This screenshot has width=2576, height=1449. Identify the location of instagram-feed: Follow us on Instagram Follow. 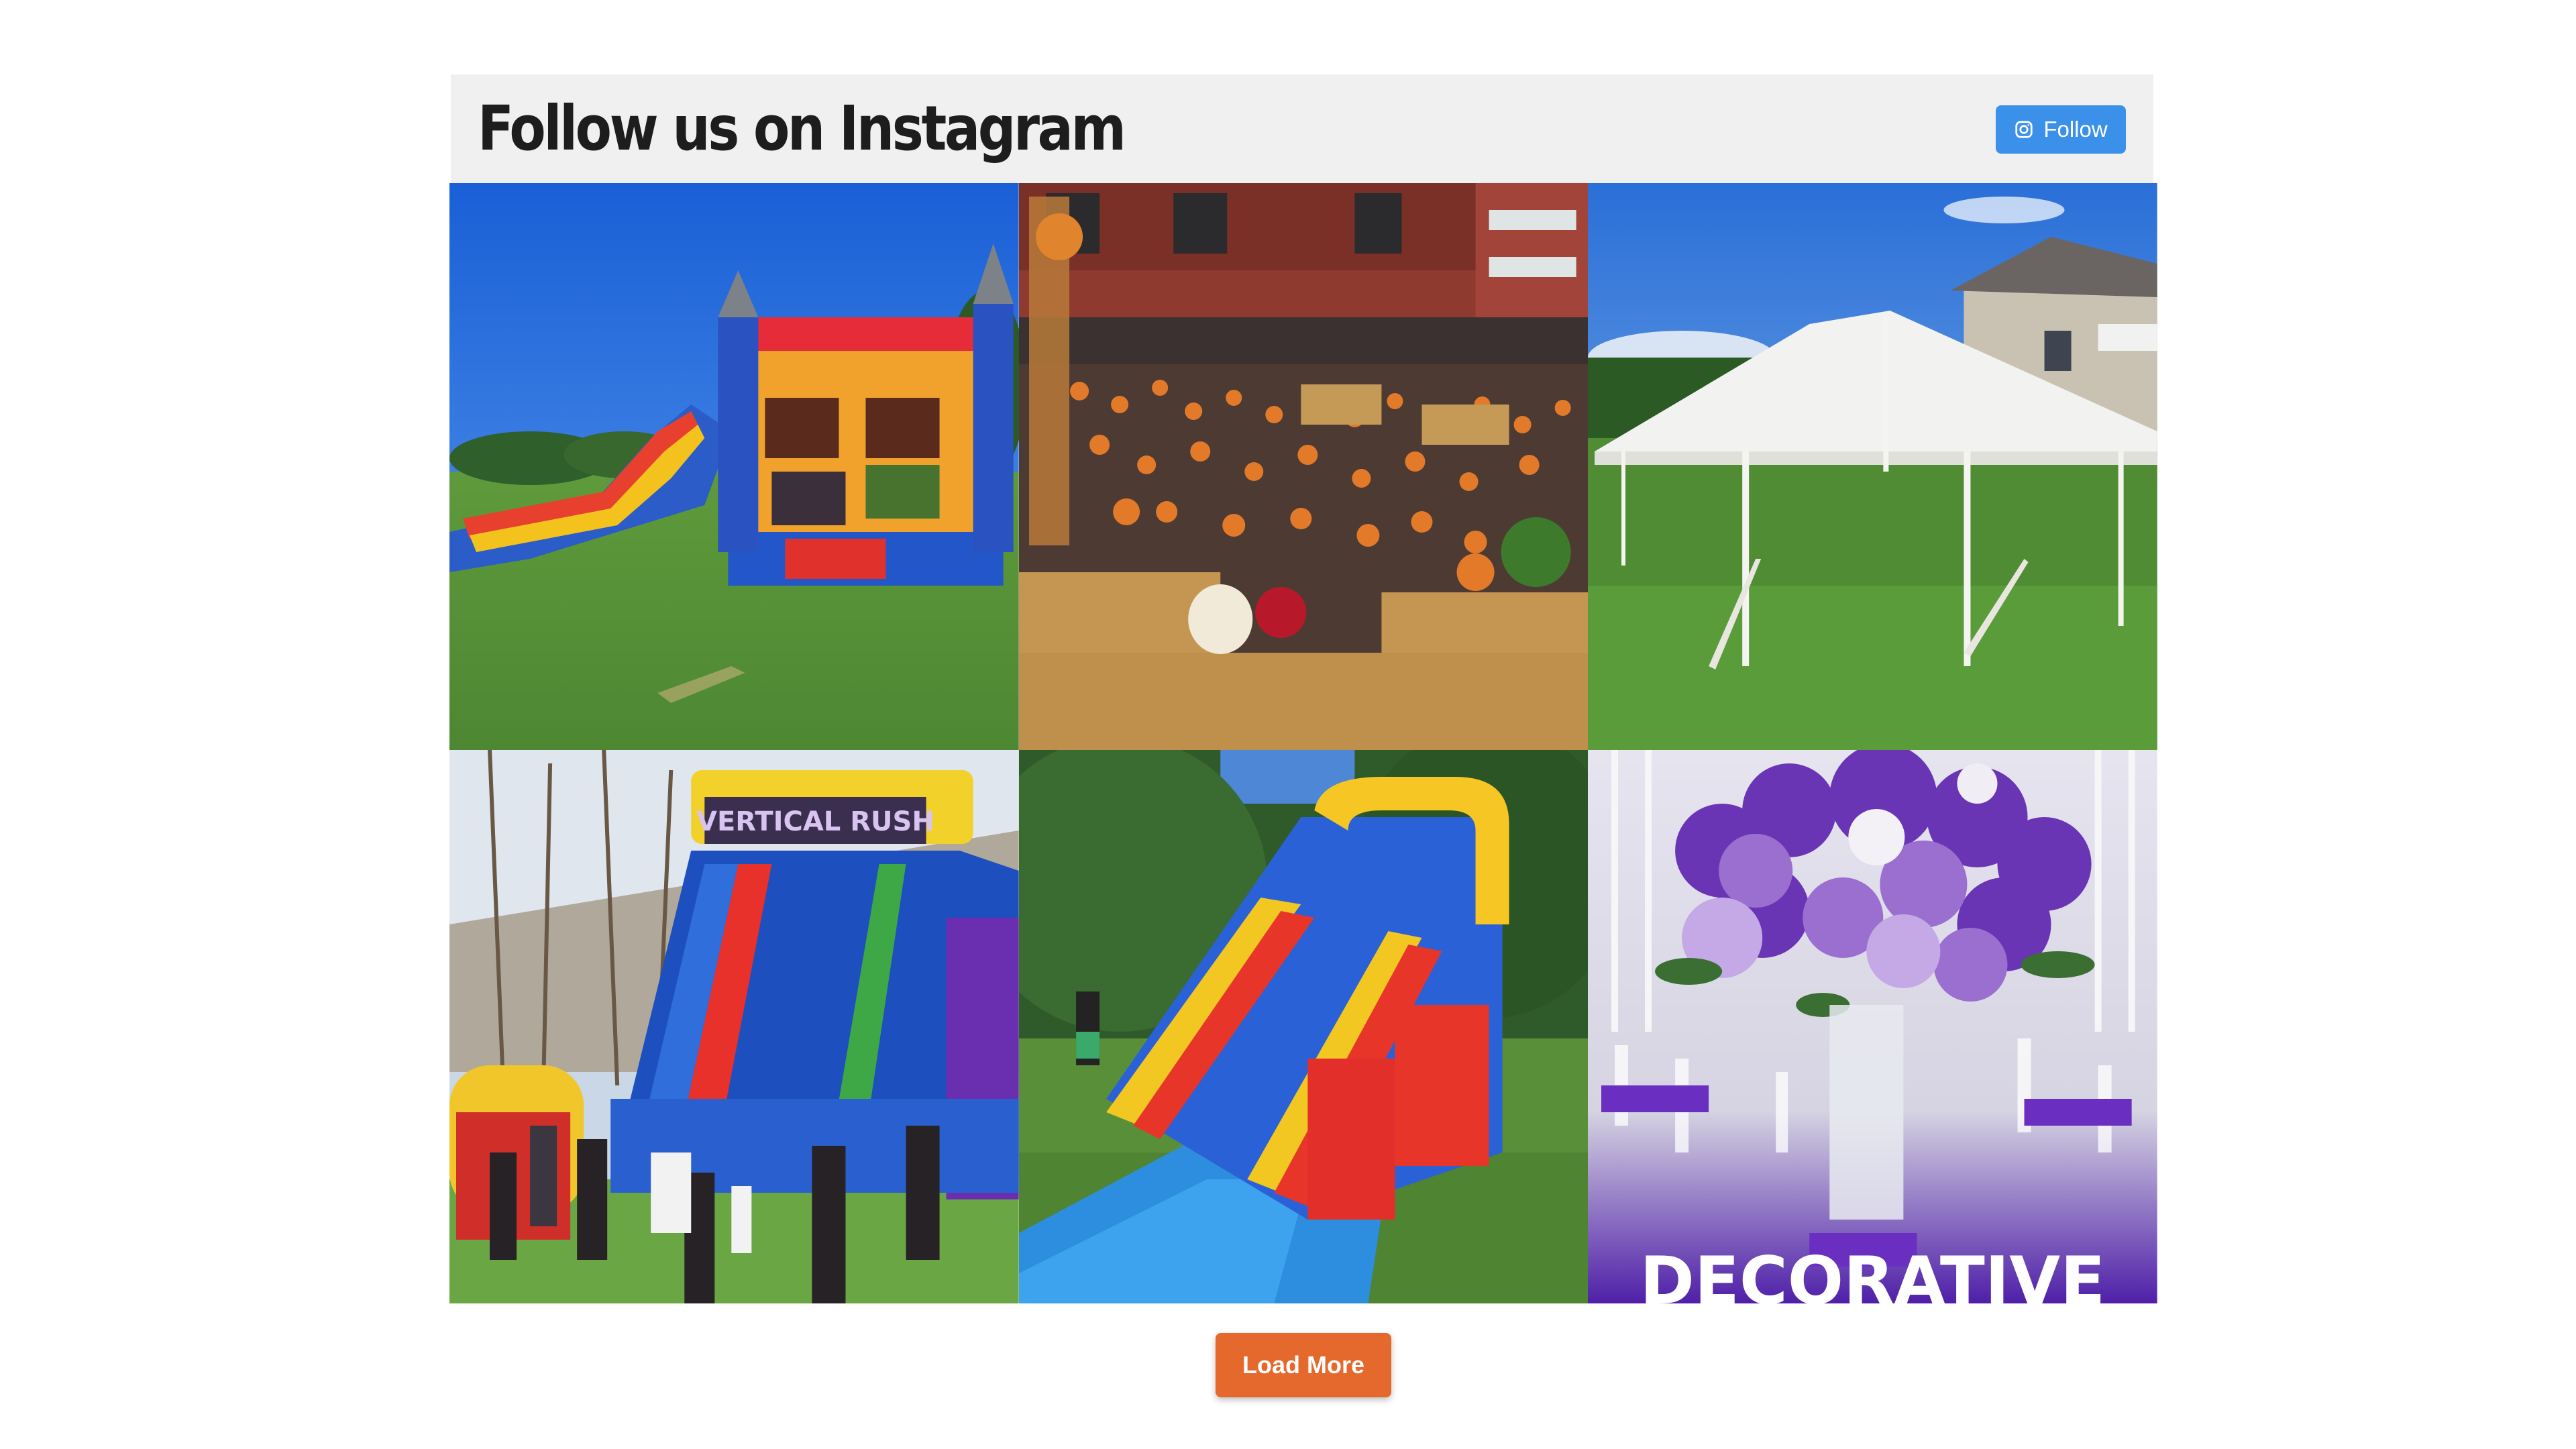
(1302, 128).